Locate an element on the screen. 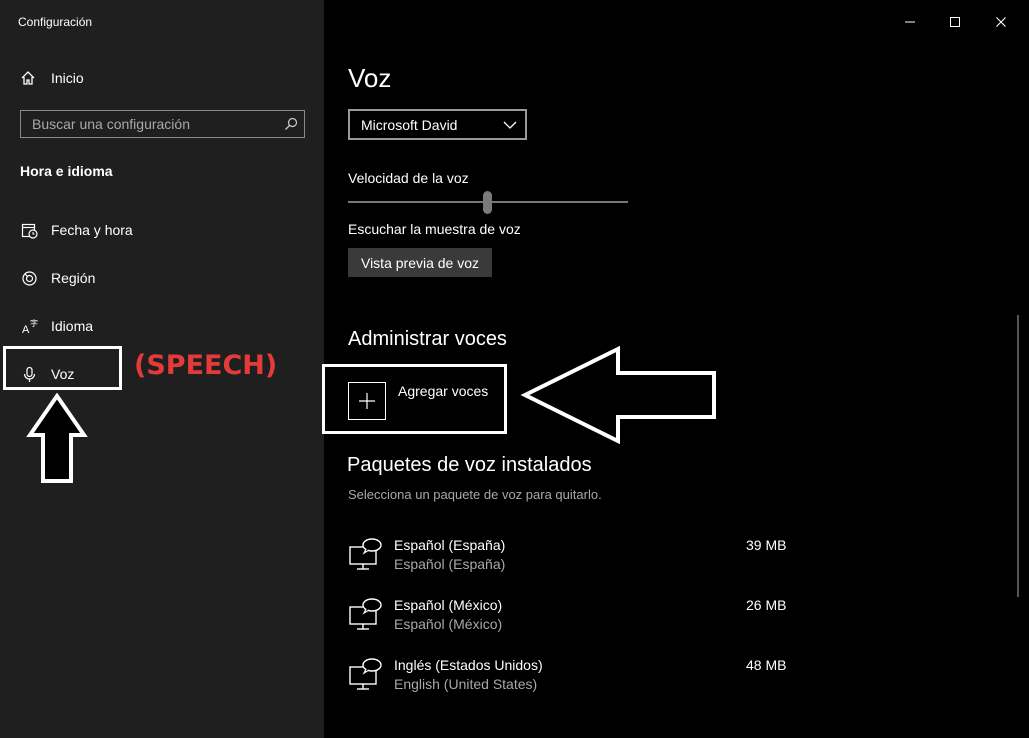 The height and width of the screenshot is (738, 1029). preview-voice-button: Vista previa de voz is located at coordinates (420, 262).